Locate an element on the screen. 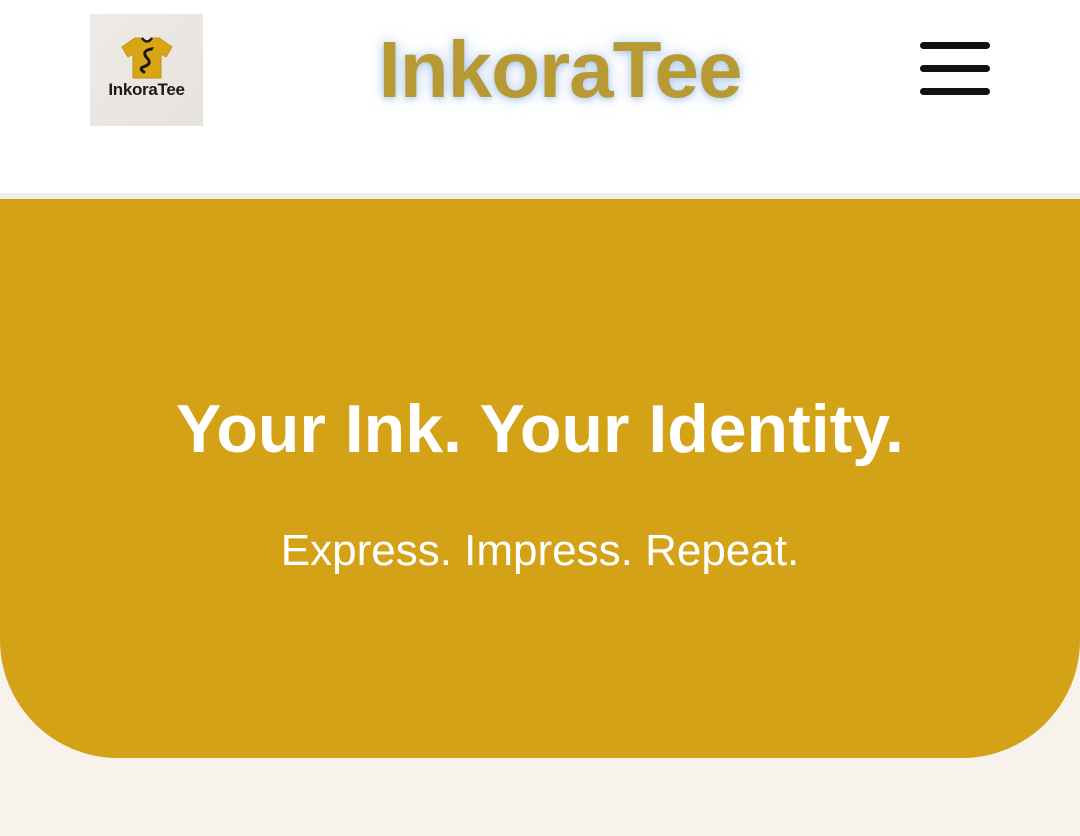 The width and height of the screenshot is (1080, 836). menu-bar-middle is located at coordinates (955, 68).